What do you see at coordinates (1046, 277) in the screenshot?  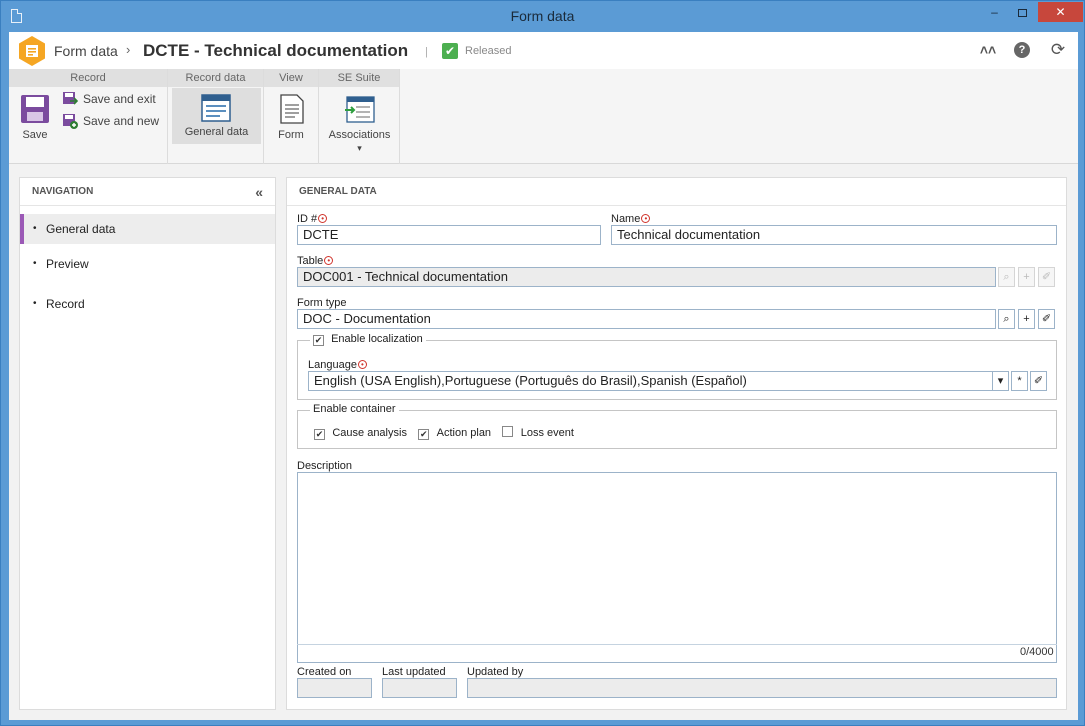 I see `table-clear-icon: ✐` at bounding box center [1046, 277].